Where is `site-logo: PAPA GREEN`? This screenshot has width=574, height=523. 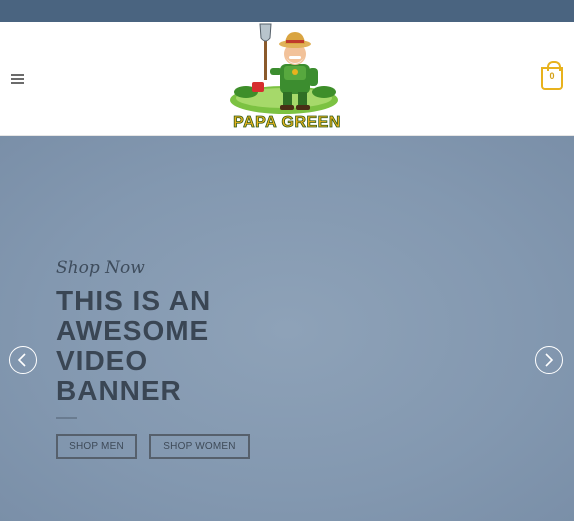 site-logo: PAPA GREEN is located at coordinates (287, 78).